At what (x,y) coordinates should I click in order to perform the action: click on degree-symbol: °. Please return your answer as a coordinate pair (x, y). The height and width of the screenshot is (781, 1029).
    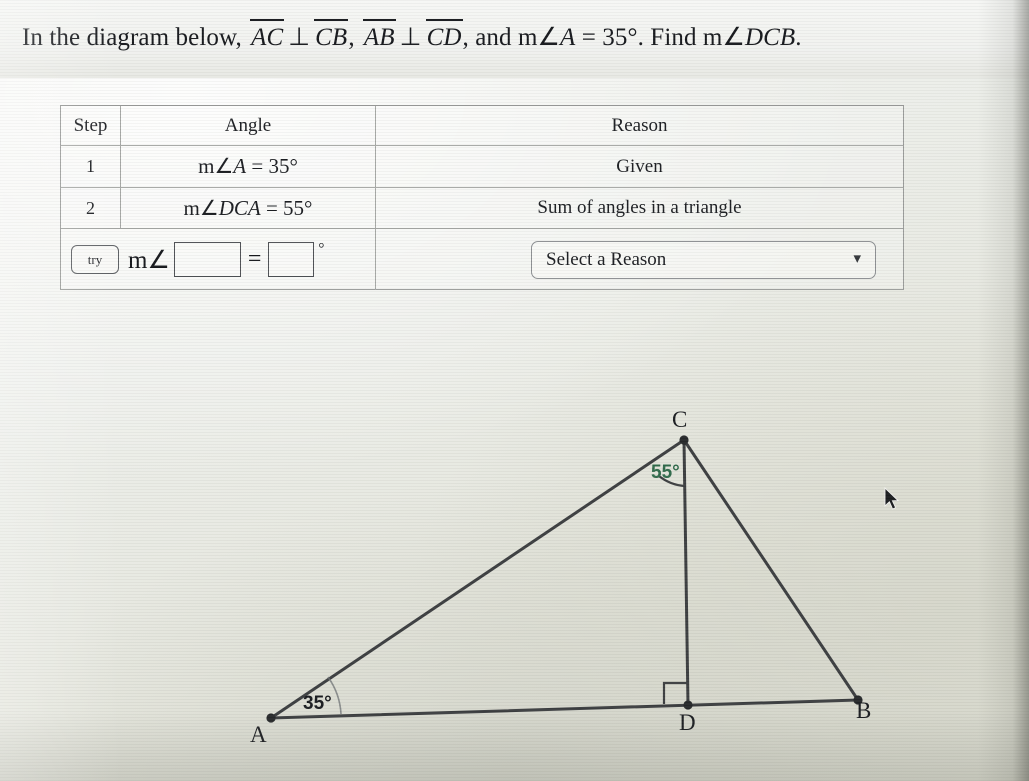
    Looking at the image, I should click on (321, 249).